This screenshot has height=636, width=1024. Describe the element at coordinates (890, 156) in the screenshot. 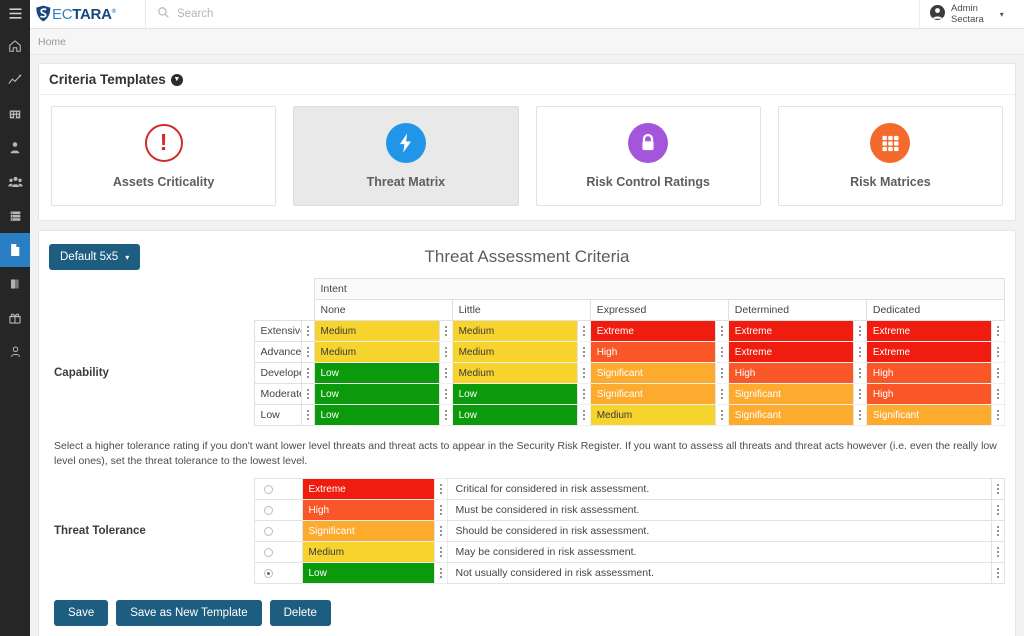

I see `template-tile-risk-matrices: Risk Matrices` at that location.